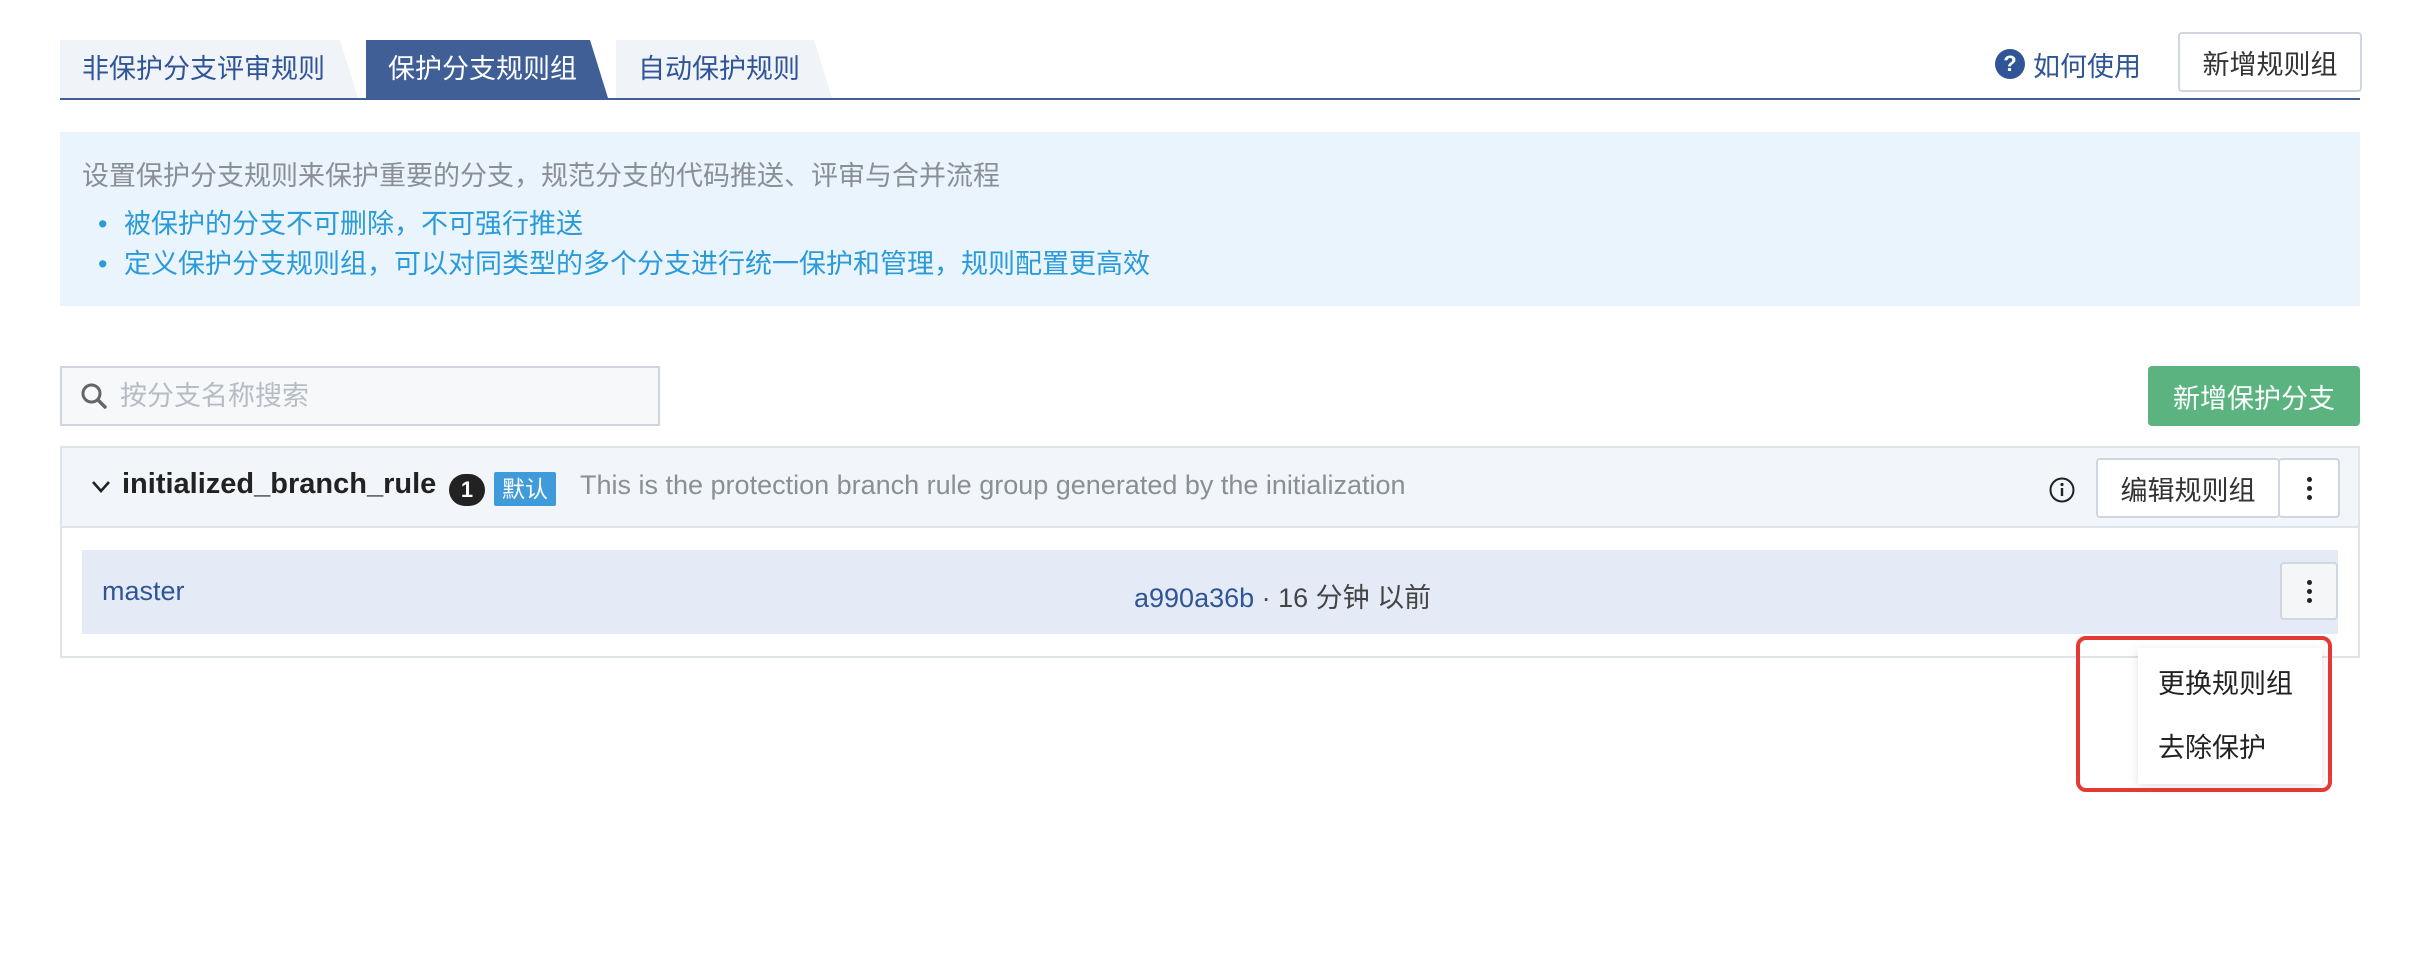  What do you see at coordinates (143, 591) in the screenshot?
I see `branch-name: master` at bounding box center [143, 591].